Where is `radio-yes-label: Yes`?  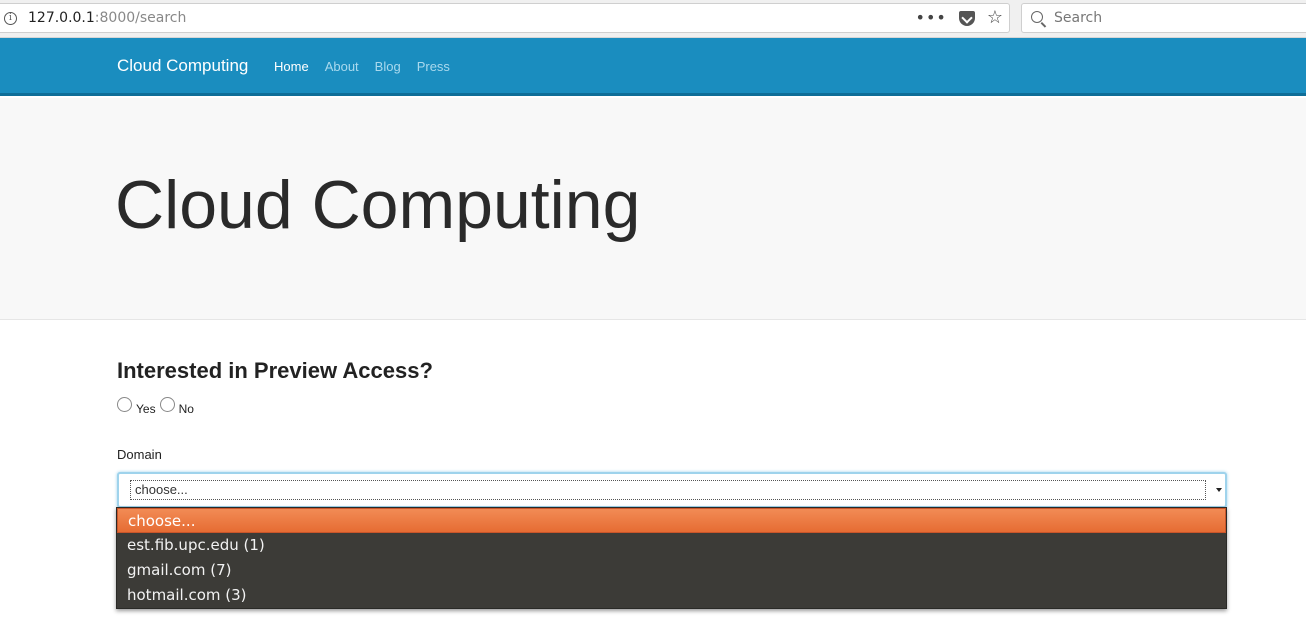 radio-yes-label: Yes is located at coordinates (146, 409).